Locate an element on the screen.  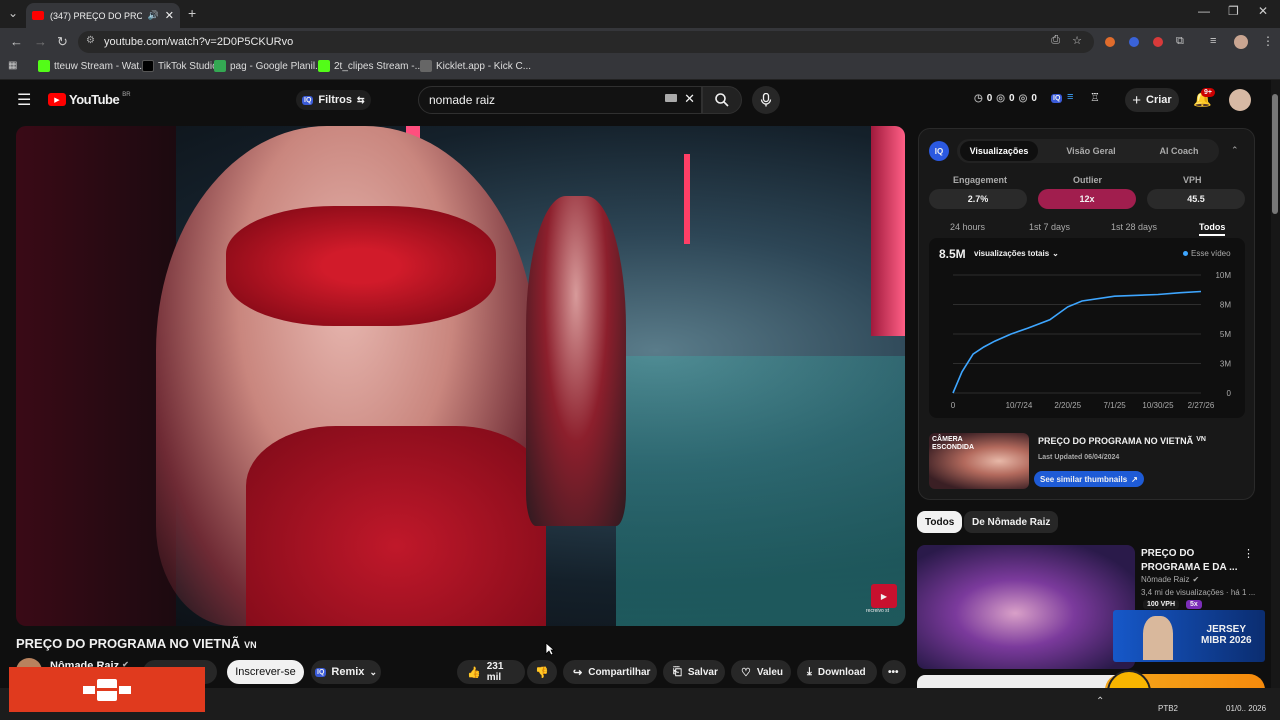
account-avatar is located at coordinates (1240, 100).